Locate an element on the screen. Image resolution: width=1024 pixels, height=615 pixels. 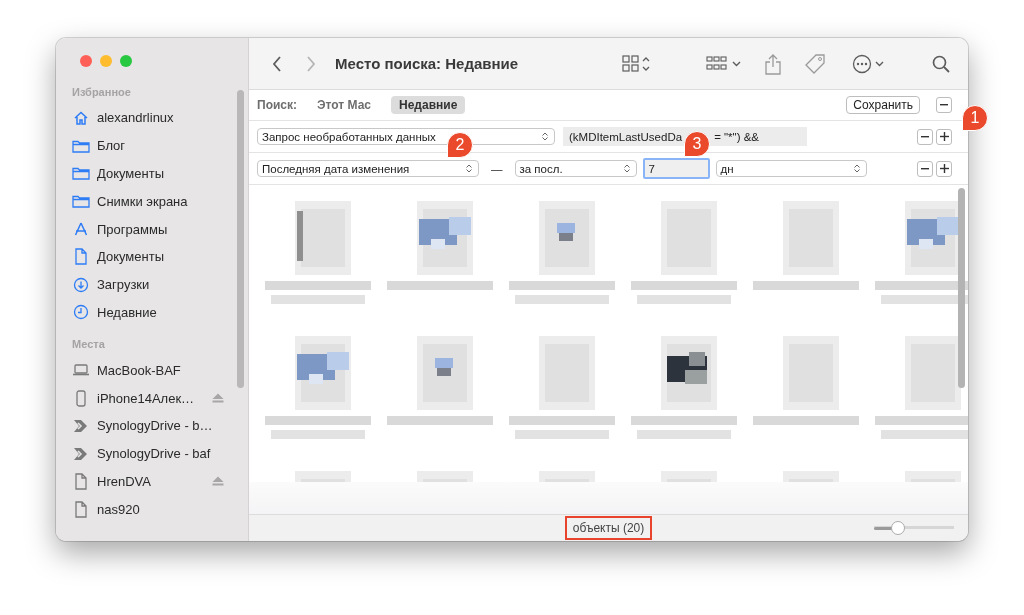
sidebar-item: HrenDVA is located at coordinates (148, 481).